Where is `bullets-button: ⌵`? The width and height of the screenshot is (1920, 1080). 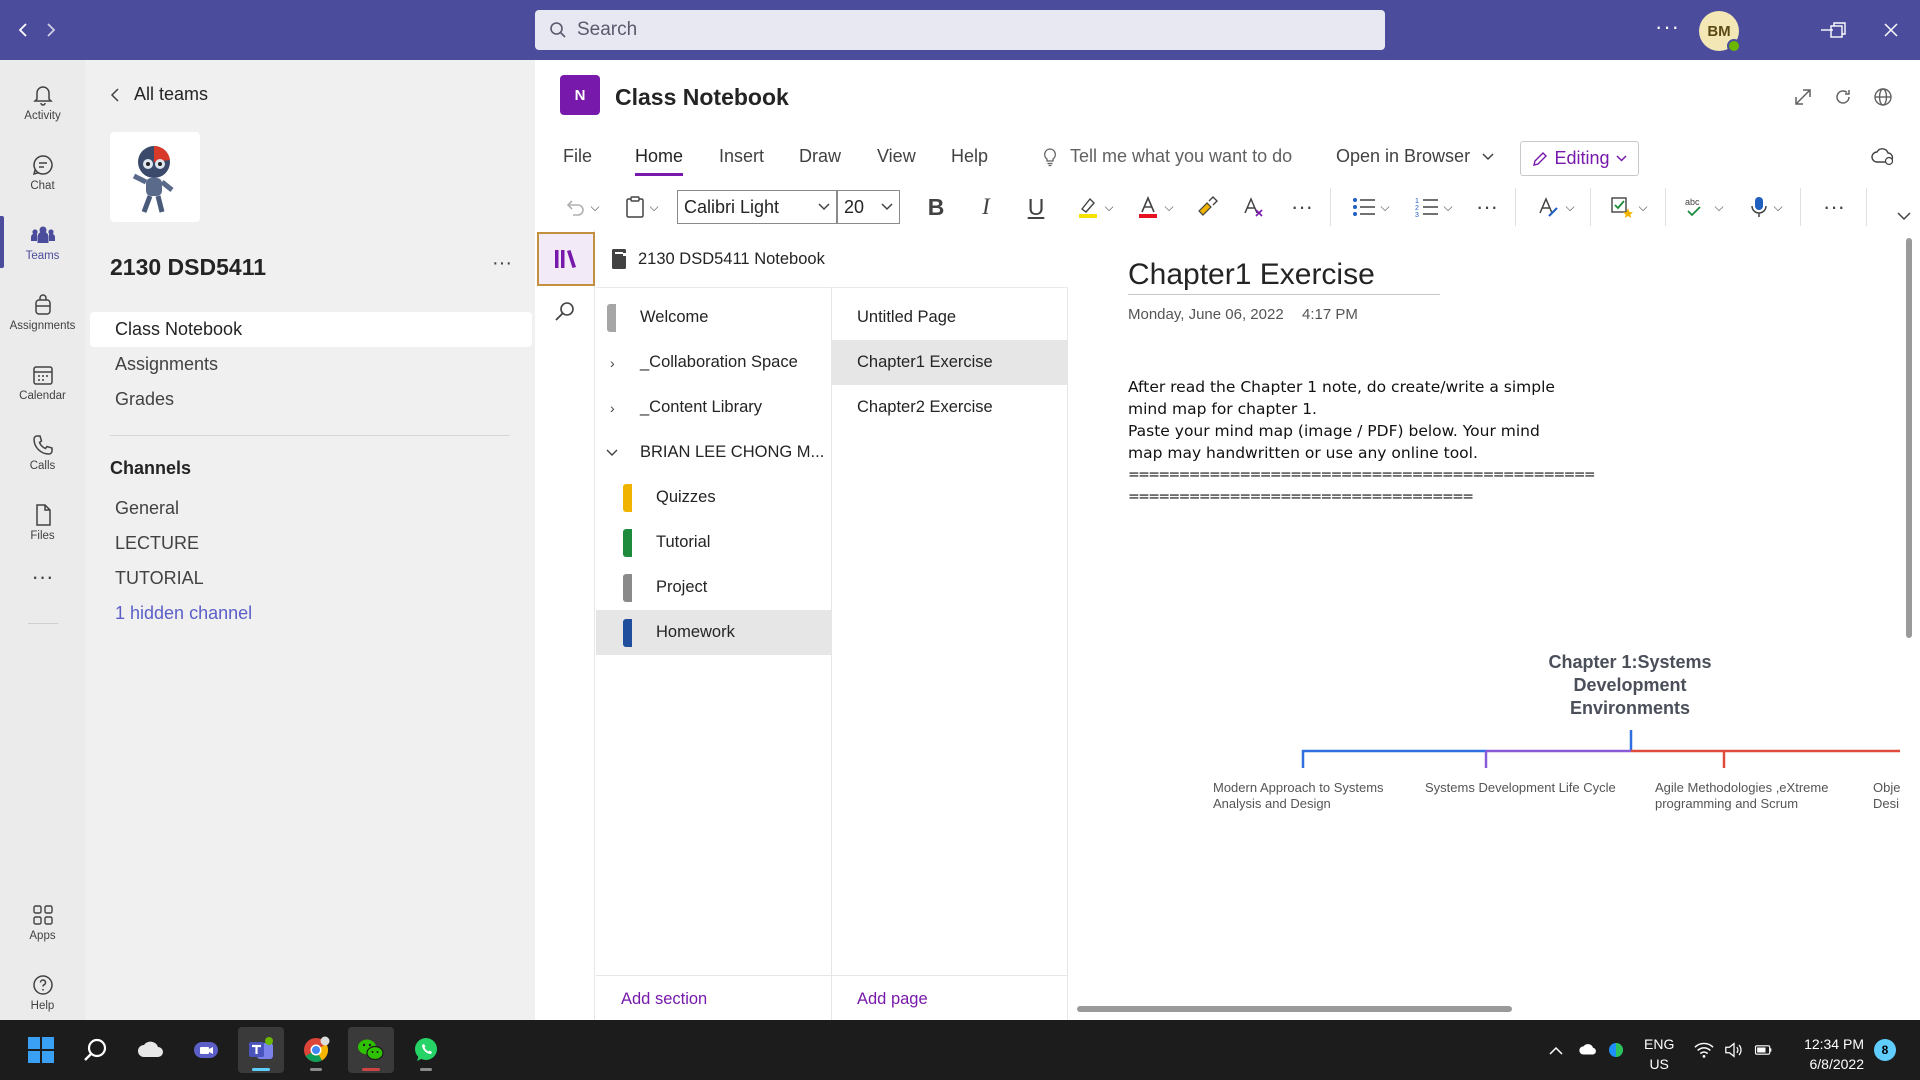
bullets-button: ⌵ is located at coordinates (1371, 207).